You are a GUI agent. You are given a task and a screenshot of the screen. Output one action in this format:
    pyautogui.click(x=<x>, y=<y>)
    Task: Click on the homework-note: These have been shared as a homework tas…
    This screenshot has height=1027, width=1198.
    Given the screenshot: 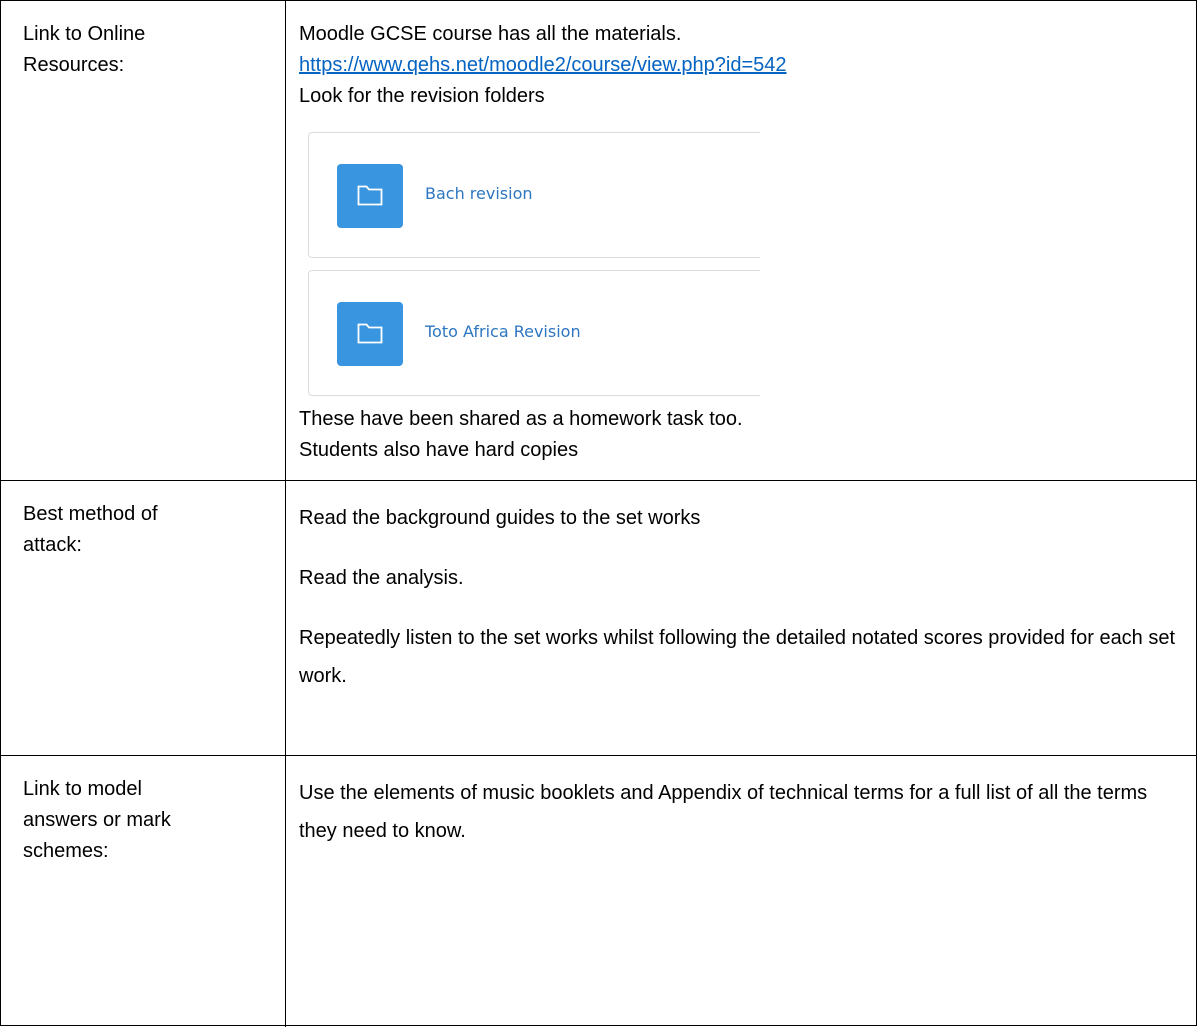 What is the action you would take?
    pyautogui.click(x=521, y=419)
    